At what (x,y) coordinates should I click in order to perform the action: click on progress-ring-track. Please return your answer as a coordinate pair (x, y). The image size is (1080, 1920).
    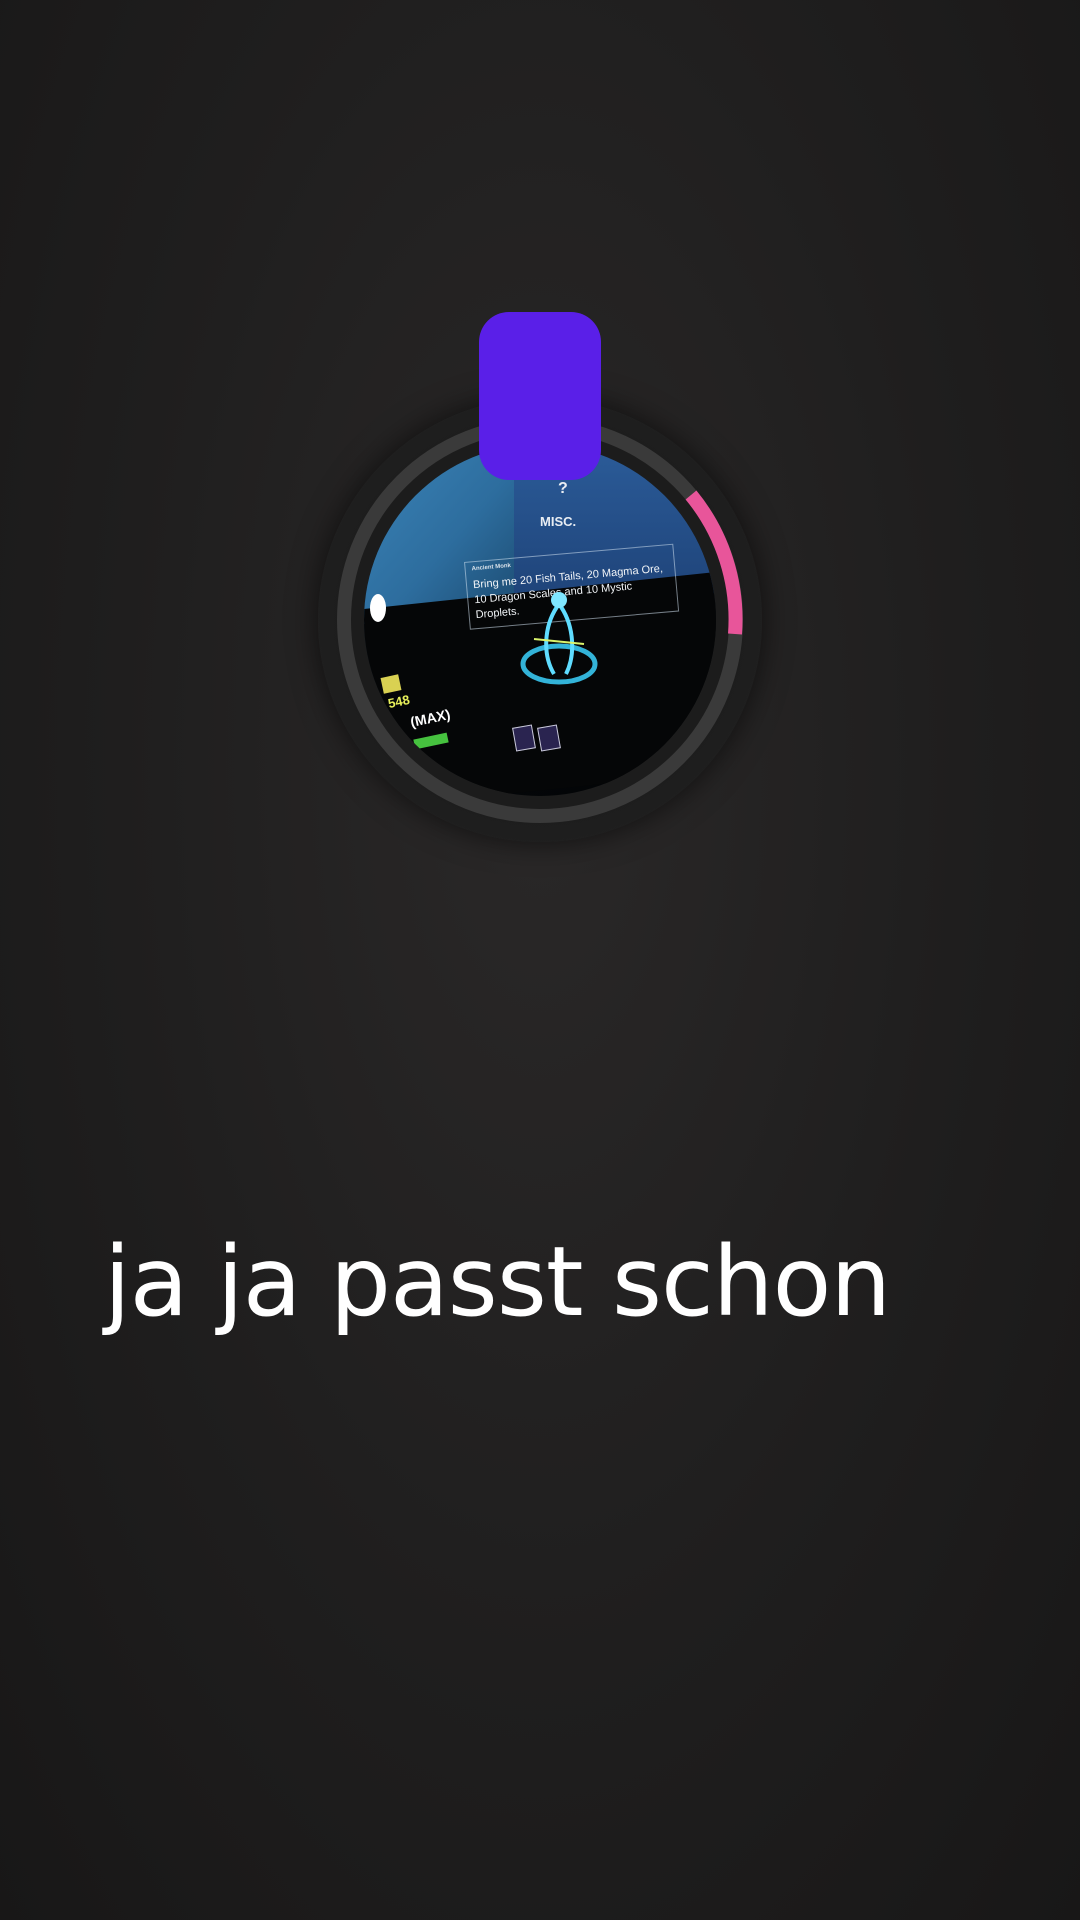
    Looking at the image, I should click on (540, 620).